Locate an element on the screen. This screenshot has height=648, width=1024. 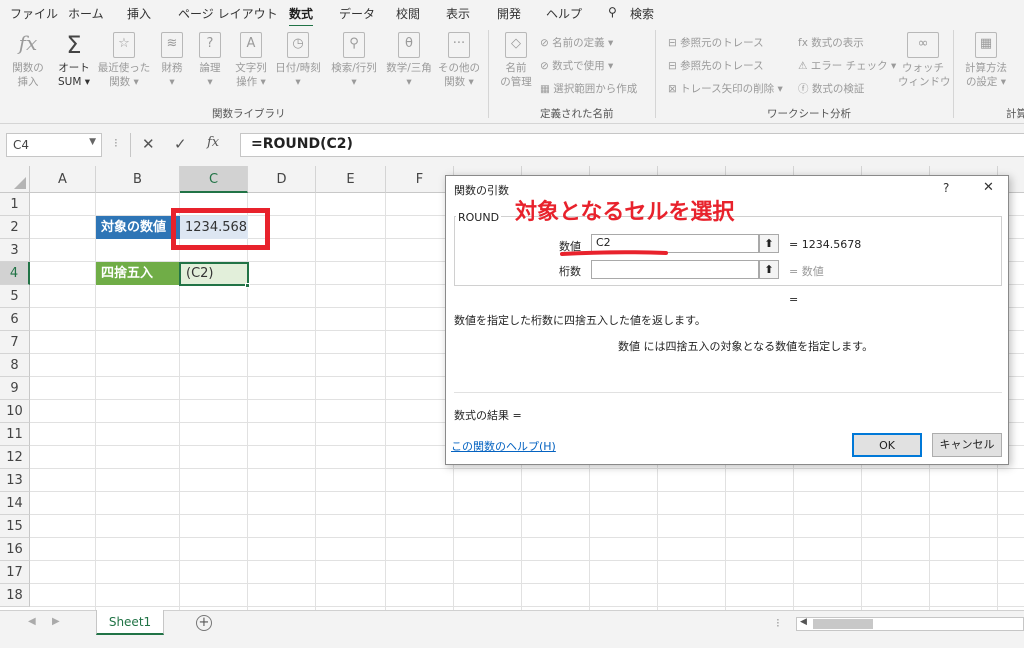
name-manager-button: ◇ 名前 の管理 is located at coordinates (516, 60).